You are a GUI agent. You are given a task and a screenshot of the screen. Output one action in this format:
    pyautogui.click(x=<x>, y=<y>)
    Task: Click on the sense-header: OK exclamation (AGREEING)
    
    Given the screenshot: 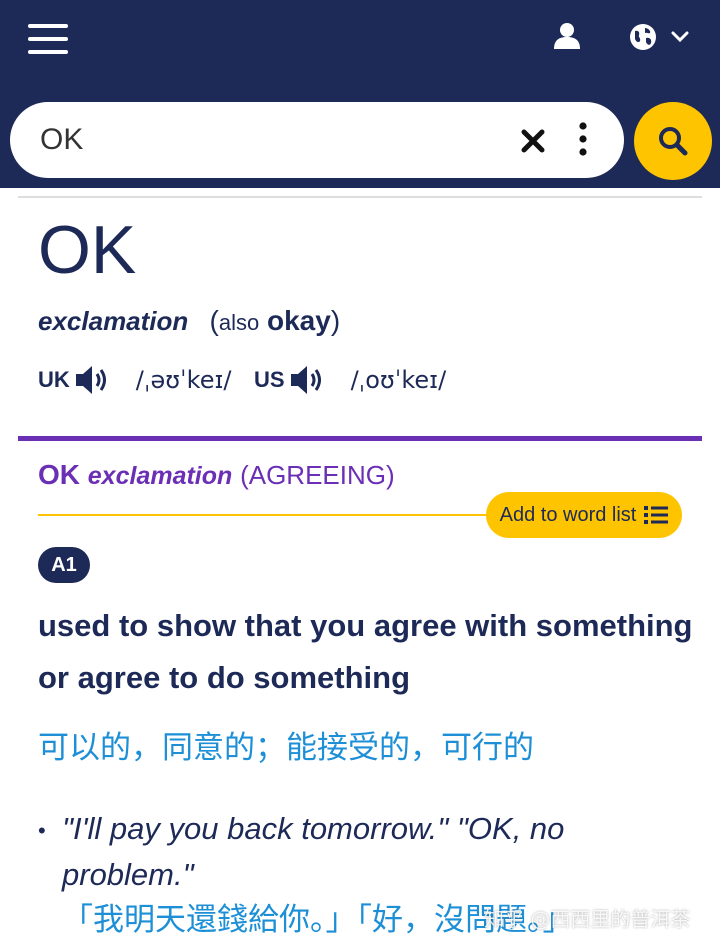 What is the action you would take?
    pyautogui.click(x=216, y=475)
    